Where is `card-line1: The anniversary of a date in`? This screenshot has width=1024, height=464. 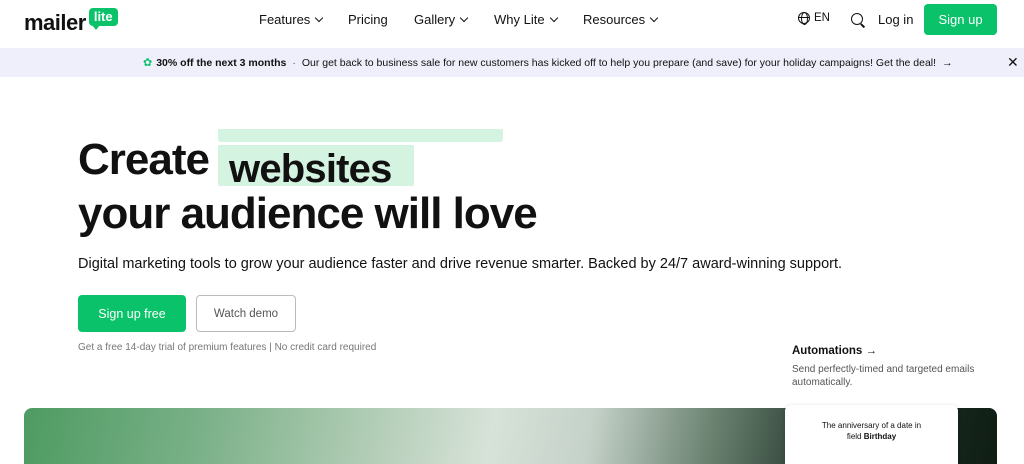
card-line1: The anniversary of a date in is located at coordinates (871, 425).